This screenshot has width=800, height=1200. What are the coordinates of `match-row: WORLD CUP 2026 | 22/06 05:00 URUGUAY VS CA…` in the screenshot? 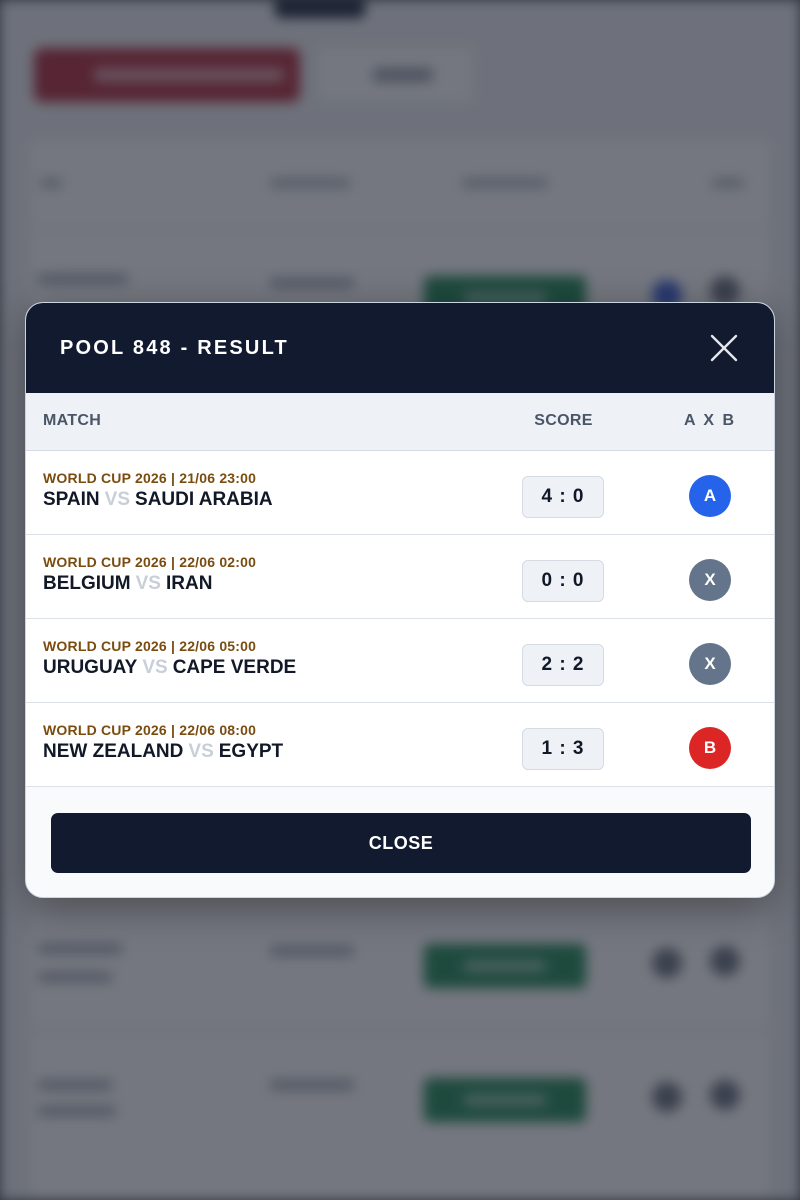 It's located at (400, 661).